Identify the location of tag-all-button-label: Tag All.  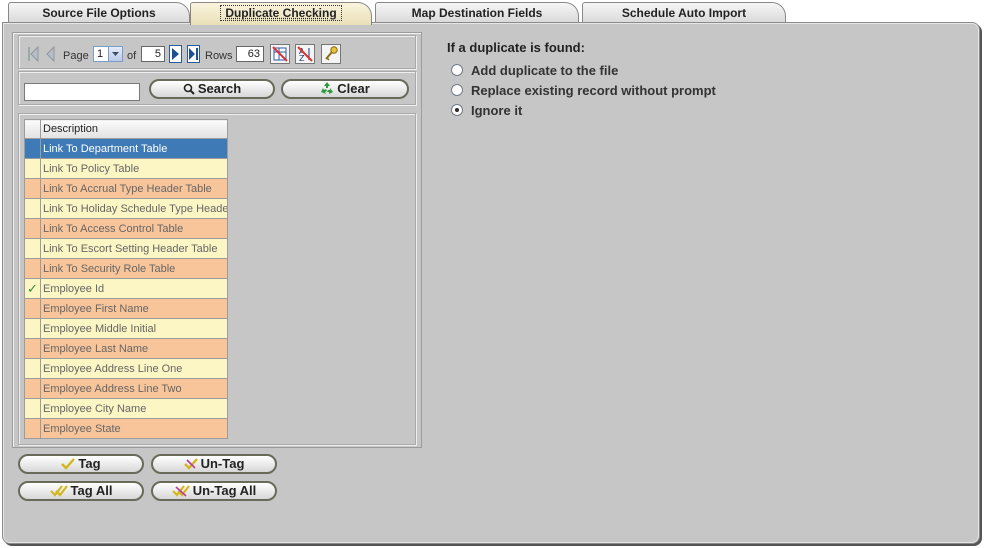
(91, 490).